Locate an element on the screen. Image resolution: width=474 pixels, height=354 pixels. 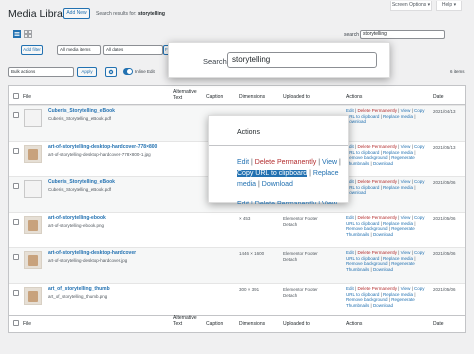
footer-header-file: File is located at coordinates (27, 324).